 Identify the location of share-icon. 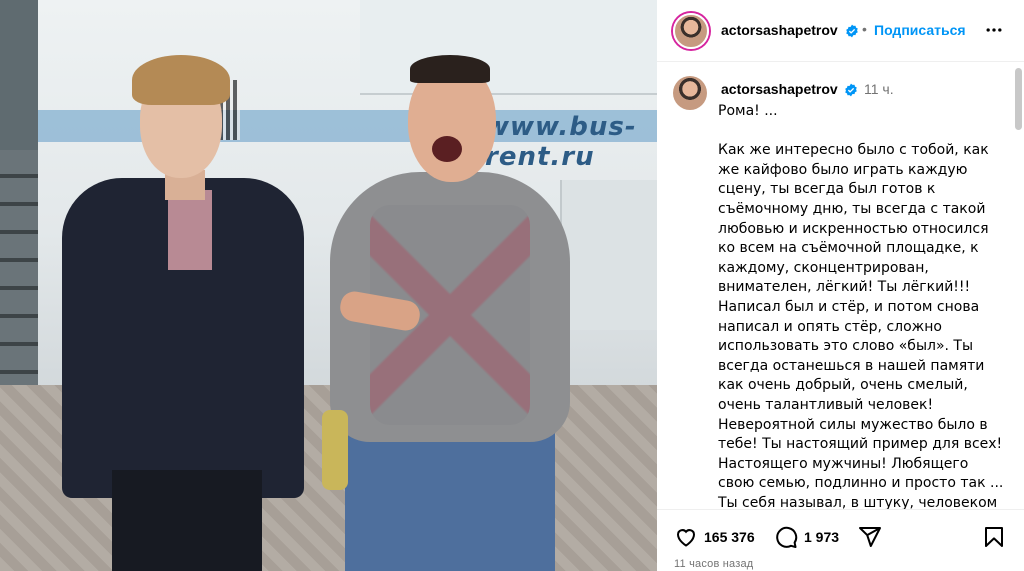
(870, 537).